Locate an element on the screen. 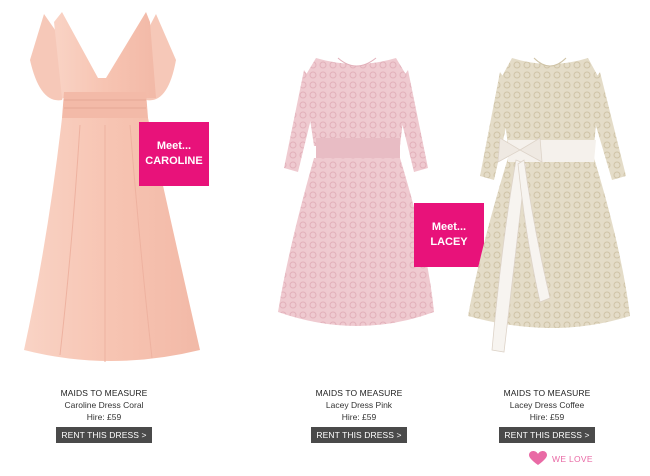  product-name: Lacey Dress Coffee is located at coordinates (547, 405).